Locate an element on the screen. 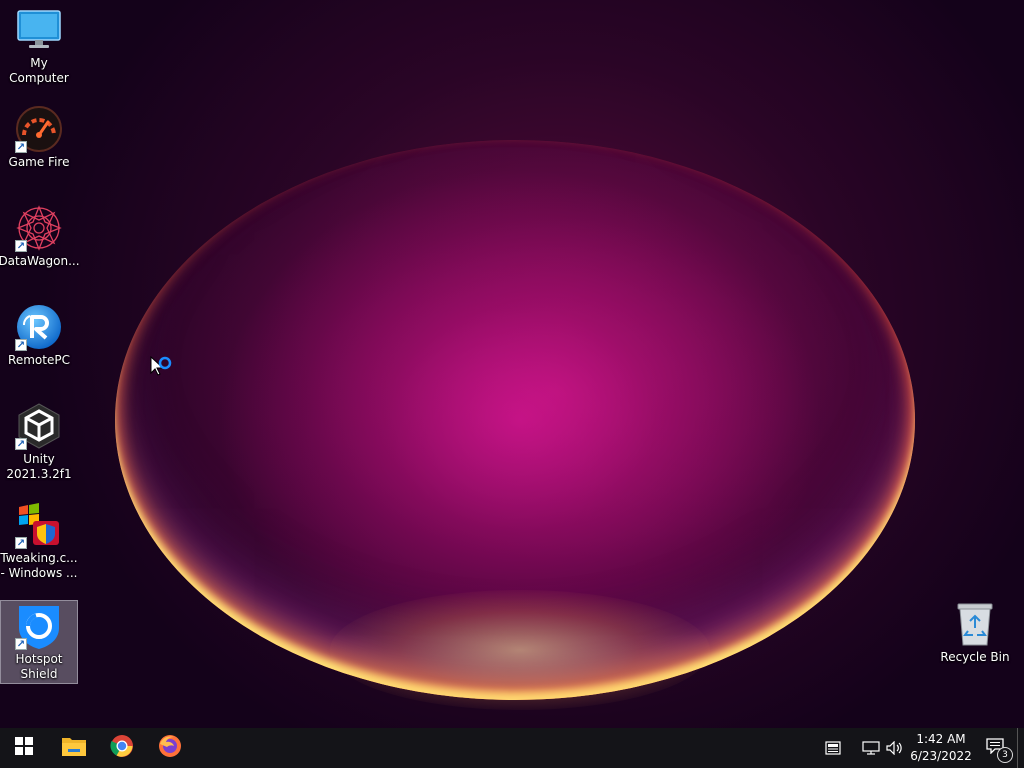 The image size is (1024, 768). remotepc-icon: ↗ is located at coordinates (39, 327).